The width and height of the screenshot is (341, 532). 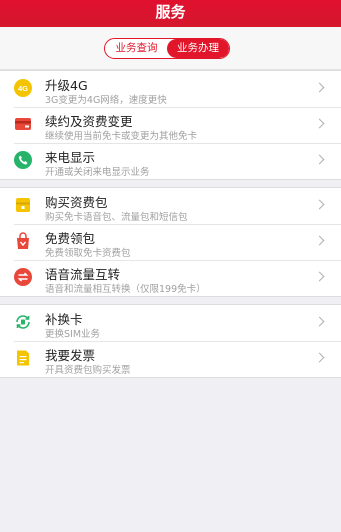 What do you see at coordinates (23, 277) in the screenshot?
I see `swap-icon` at bounding box center [23, 277].